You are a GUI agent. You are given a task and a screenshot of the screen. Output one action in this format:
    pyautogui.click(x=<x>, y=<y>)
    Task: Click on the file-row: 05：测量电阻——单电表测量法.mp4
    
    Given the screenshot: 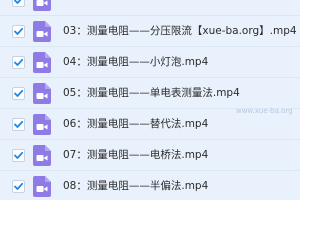 What is the action you would take?
    pyautogui.click(x=150, y=93)
    